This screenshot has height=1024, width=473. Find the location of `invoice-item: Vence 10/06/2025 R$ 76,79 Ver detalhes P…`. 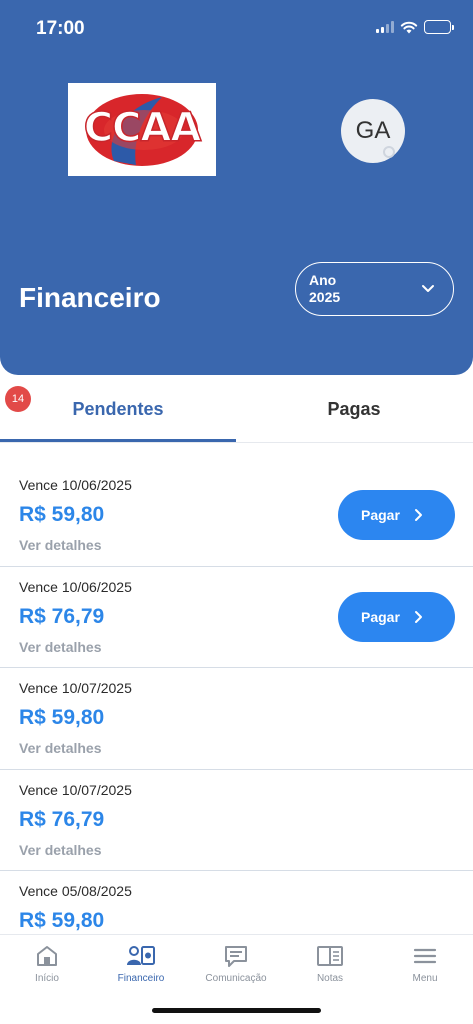

invoice-item: Vence 10/06/2025 R$ 76,79 Ver detalhes P… is located at coordinates (236, 617).